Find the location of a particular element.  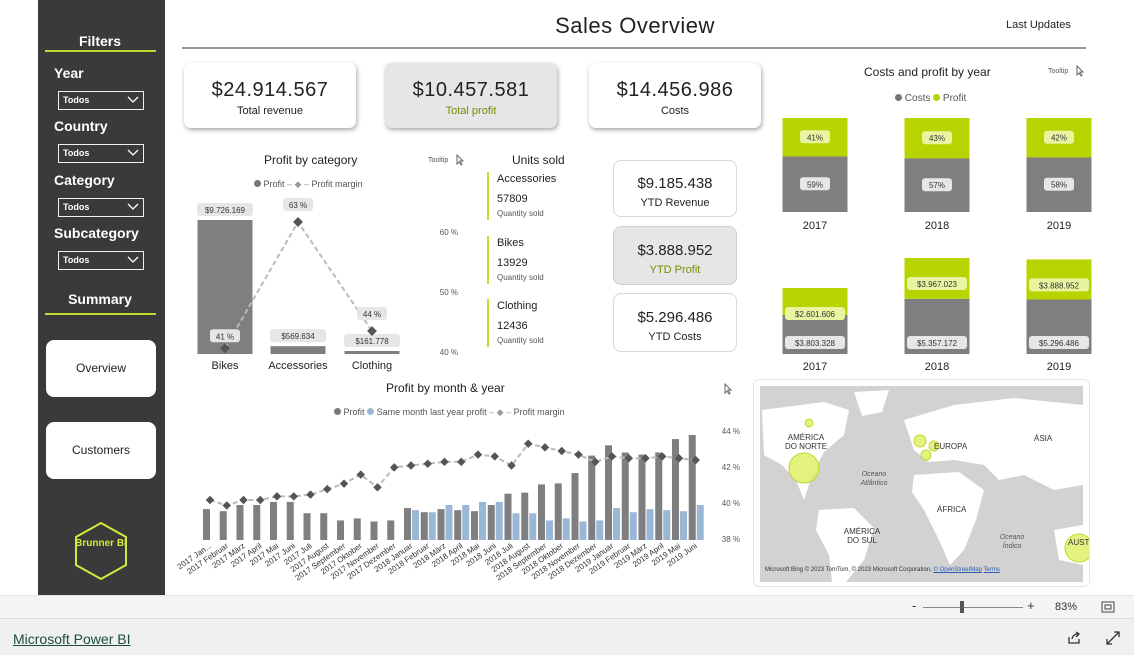

category-profit-label: $161.778 is located at coordinates (372, 341).